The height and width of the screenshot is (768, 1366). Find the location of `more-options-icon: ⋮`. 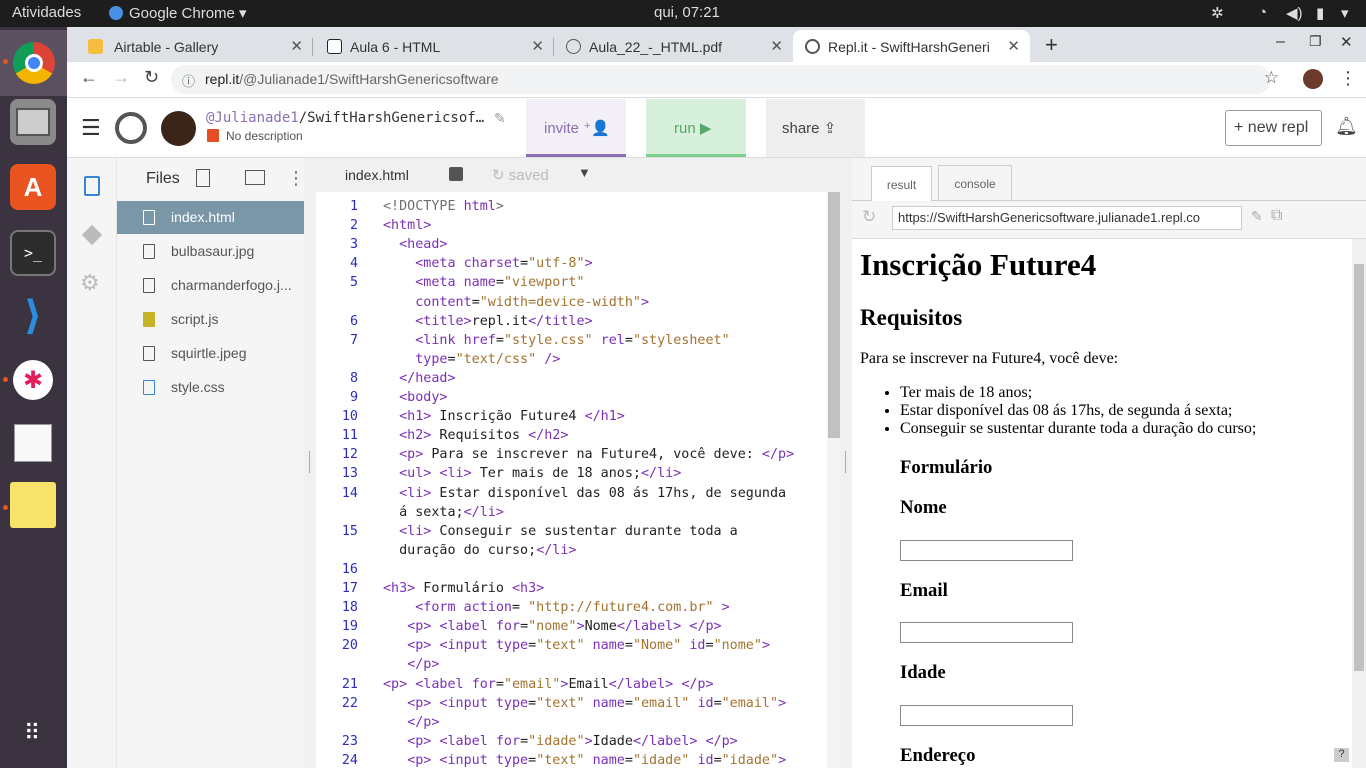

more-options-icon: ⋮ is located at coordinates (296, 178).